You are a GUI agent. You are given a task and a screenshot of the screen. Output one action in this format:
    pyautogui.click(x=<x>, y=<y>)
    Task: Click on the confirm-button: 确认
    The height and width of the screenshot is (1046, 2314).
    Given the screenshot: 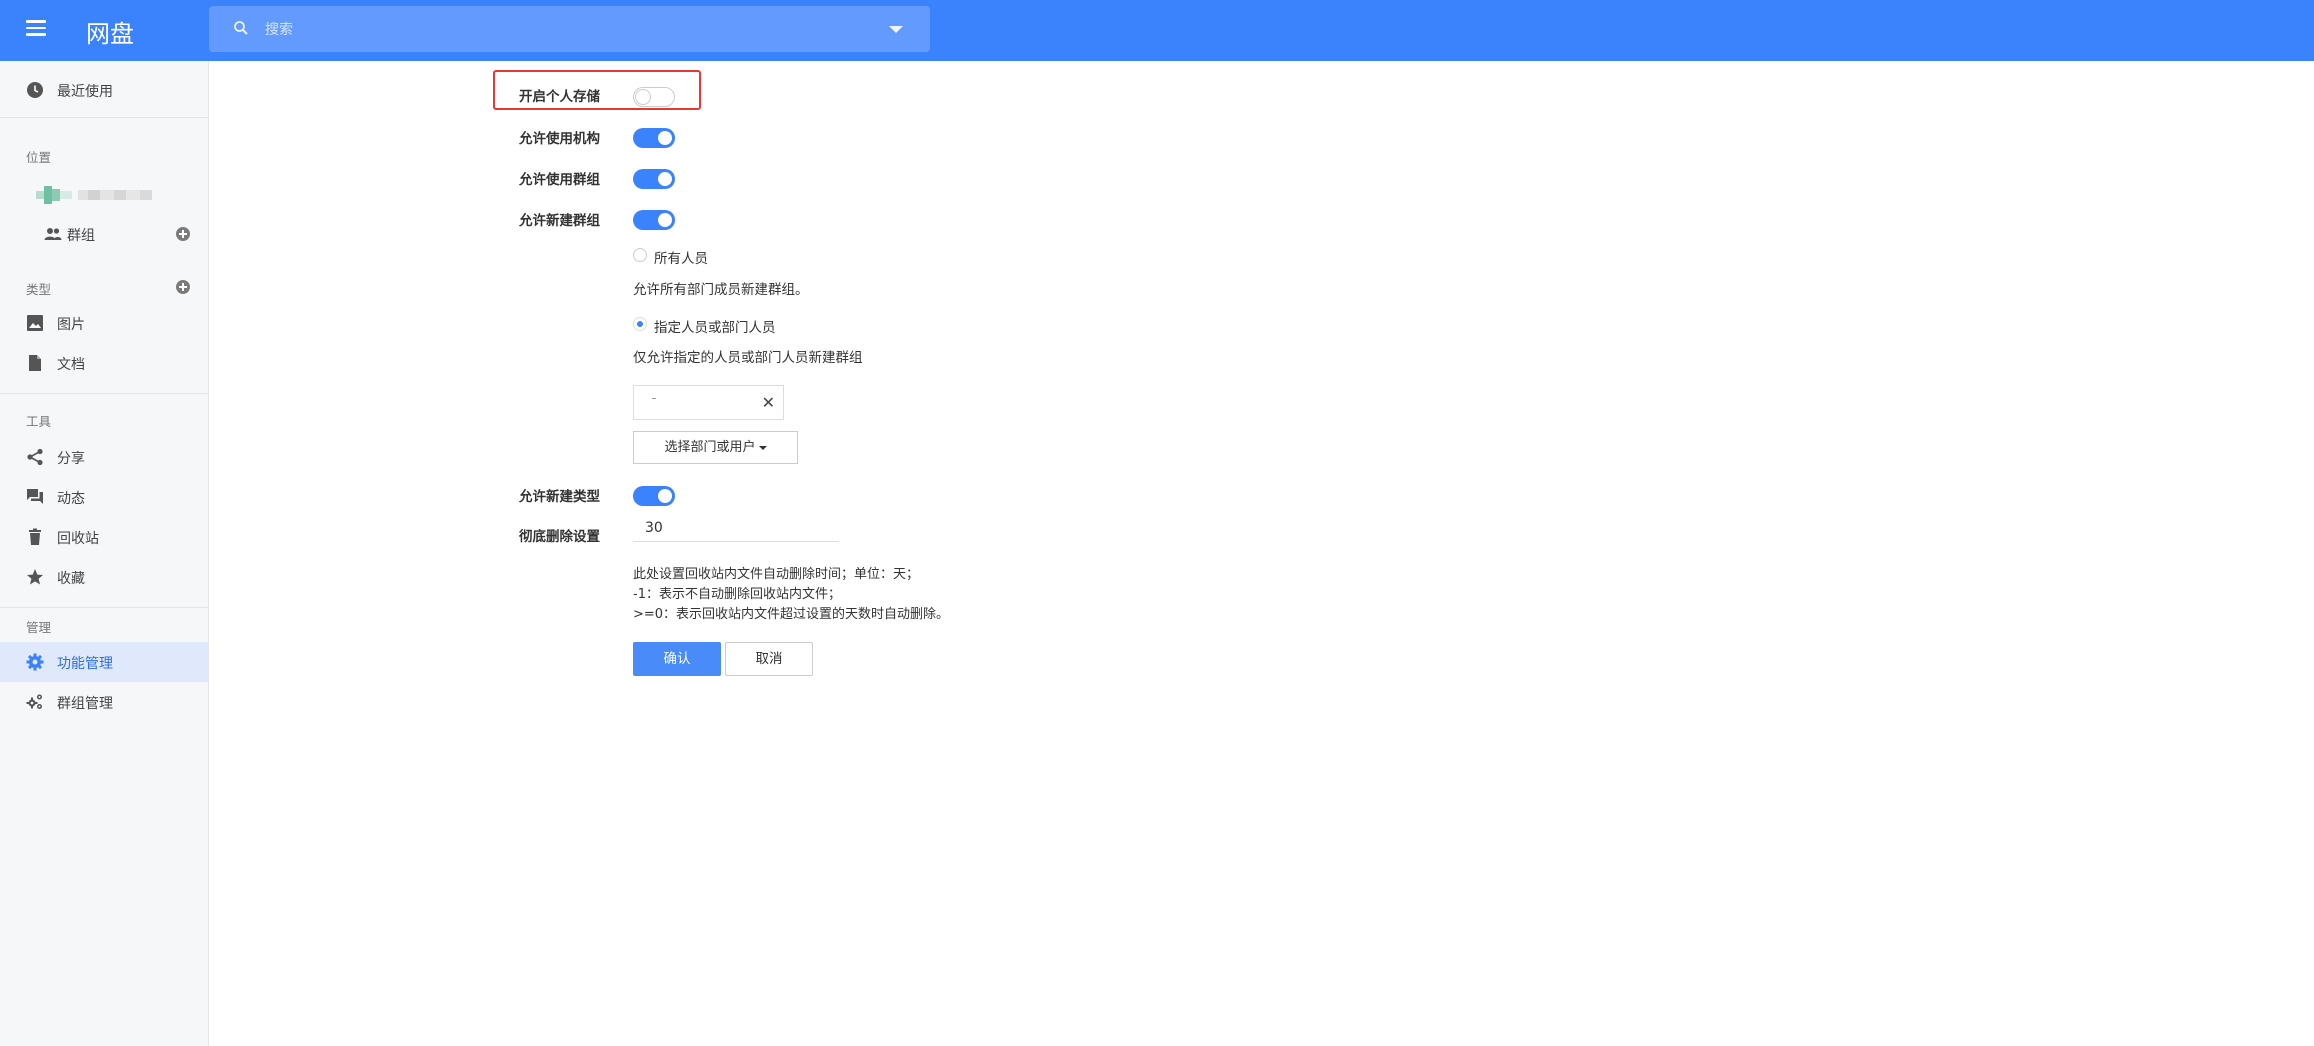 What is the action you would take?
    pyautogui.click(x=677, y=659)
    